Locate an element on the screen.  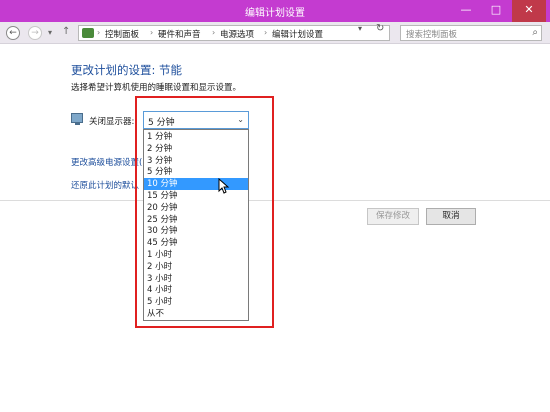
save-changes-button: 保存修改 is located at coordinates (393, 216).